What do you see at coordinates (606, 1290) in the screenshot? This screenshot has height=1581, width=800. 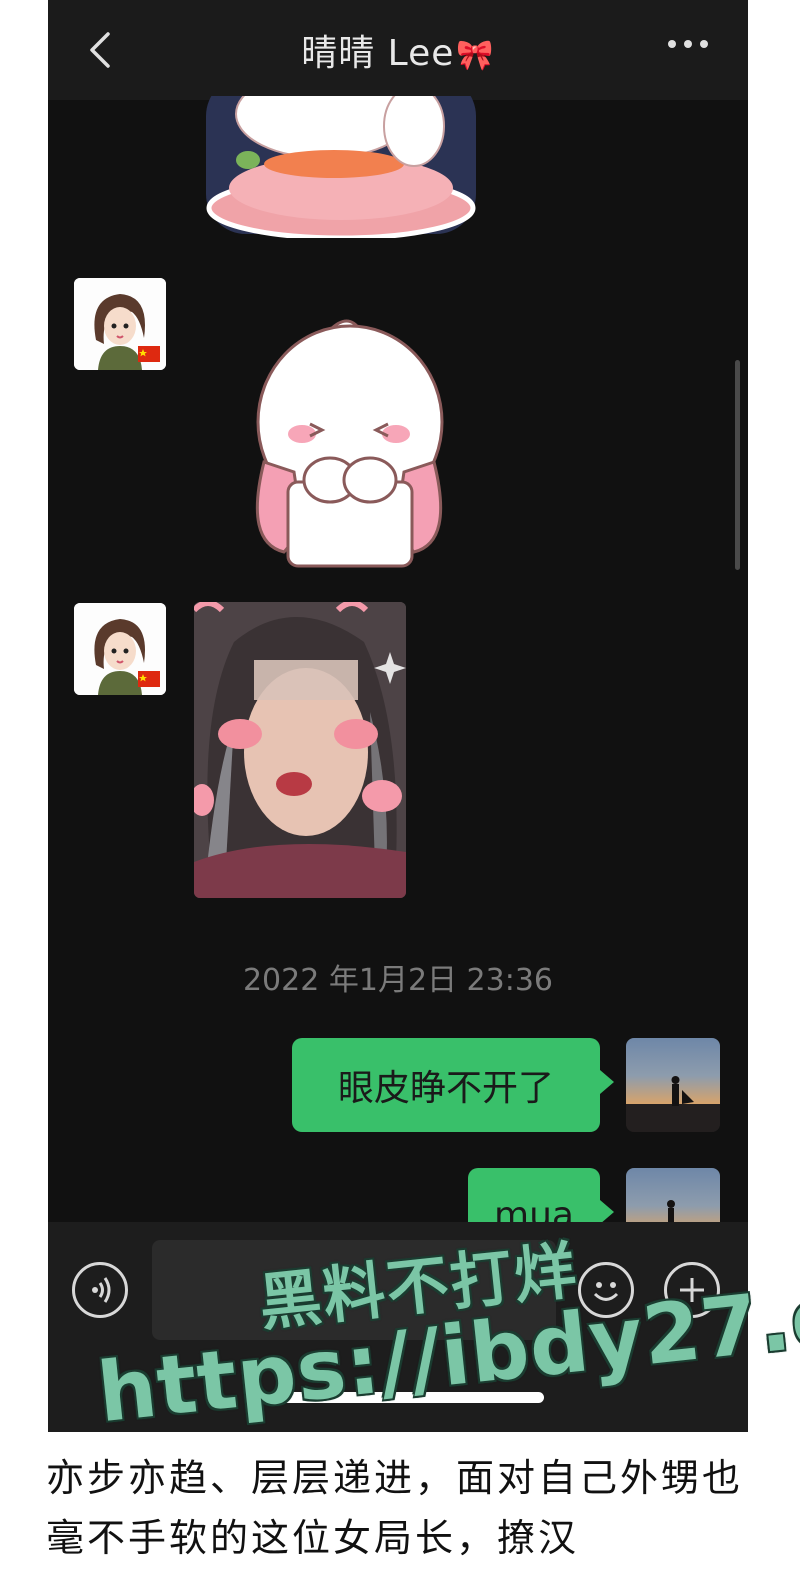 I see `emoji-icon` at bounding box center [606, 1290].